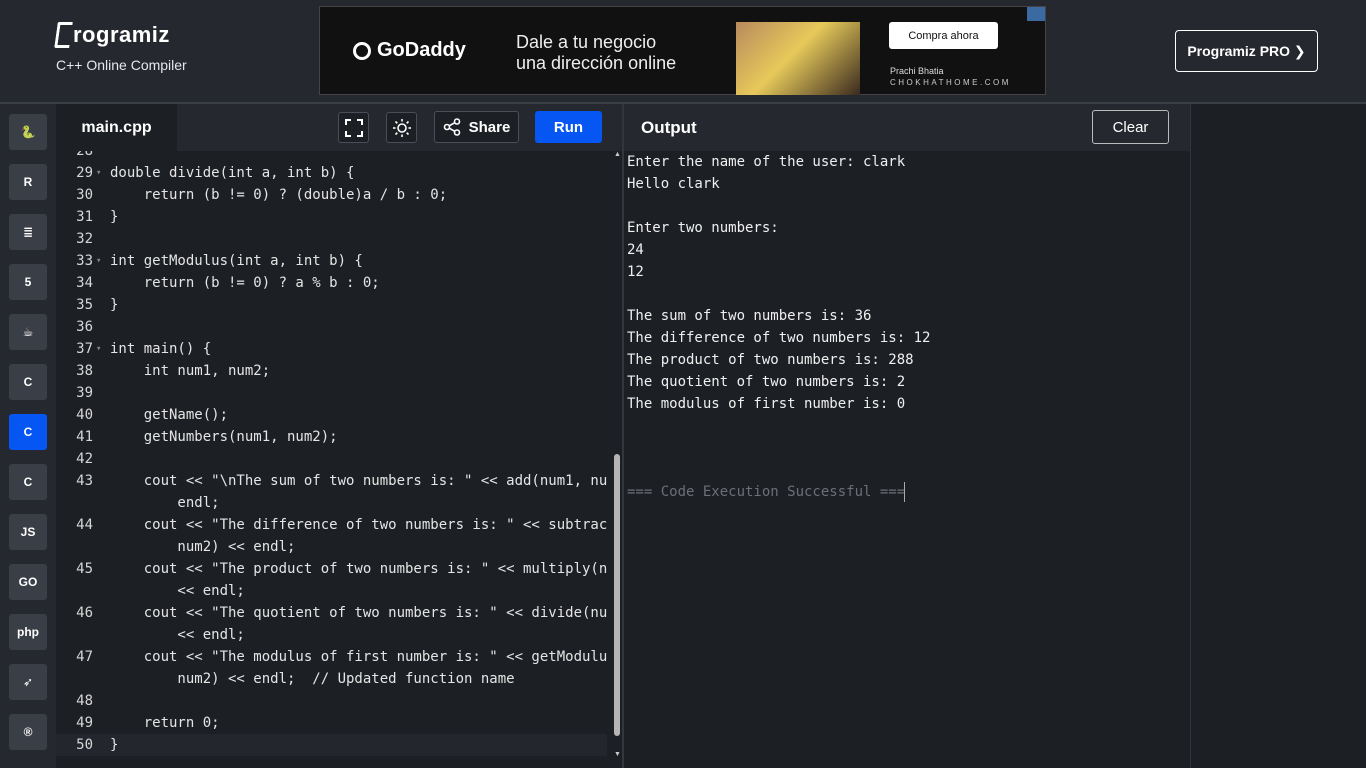  Describe the element at coordinates (568, 127) in the screenshot. I see `run-button: Run` at that location.